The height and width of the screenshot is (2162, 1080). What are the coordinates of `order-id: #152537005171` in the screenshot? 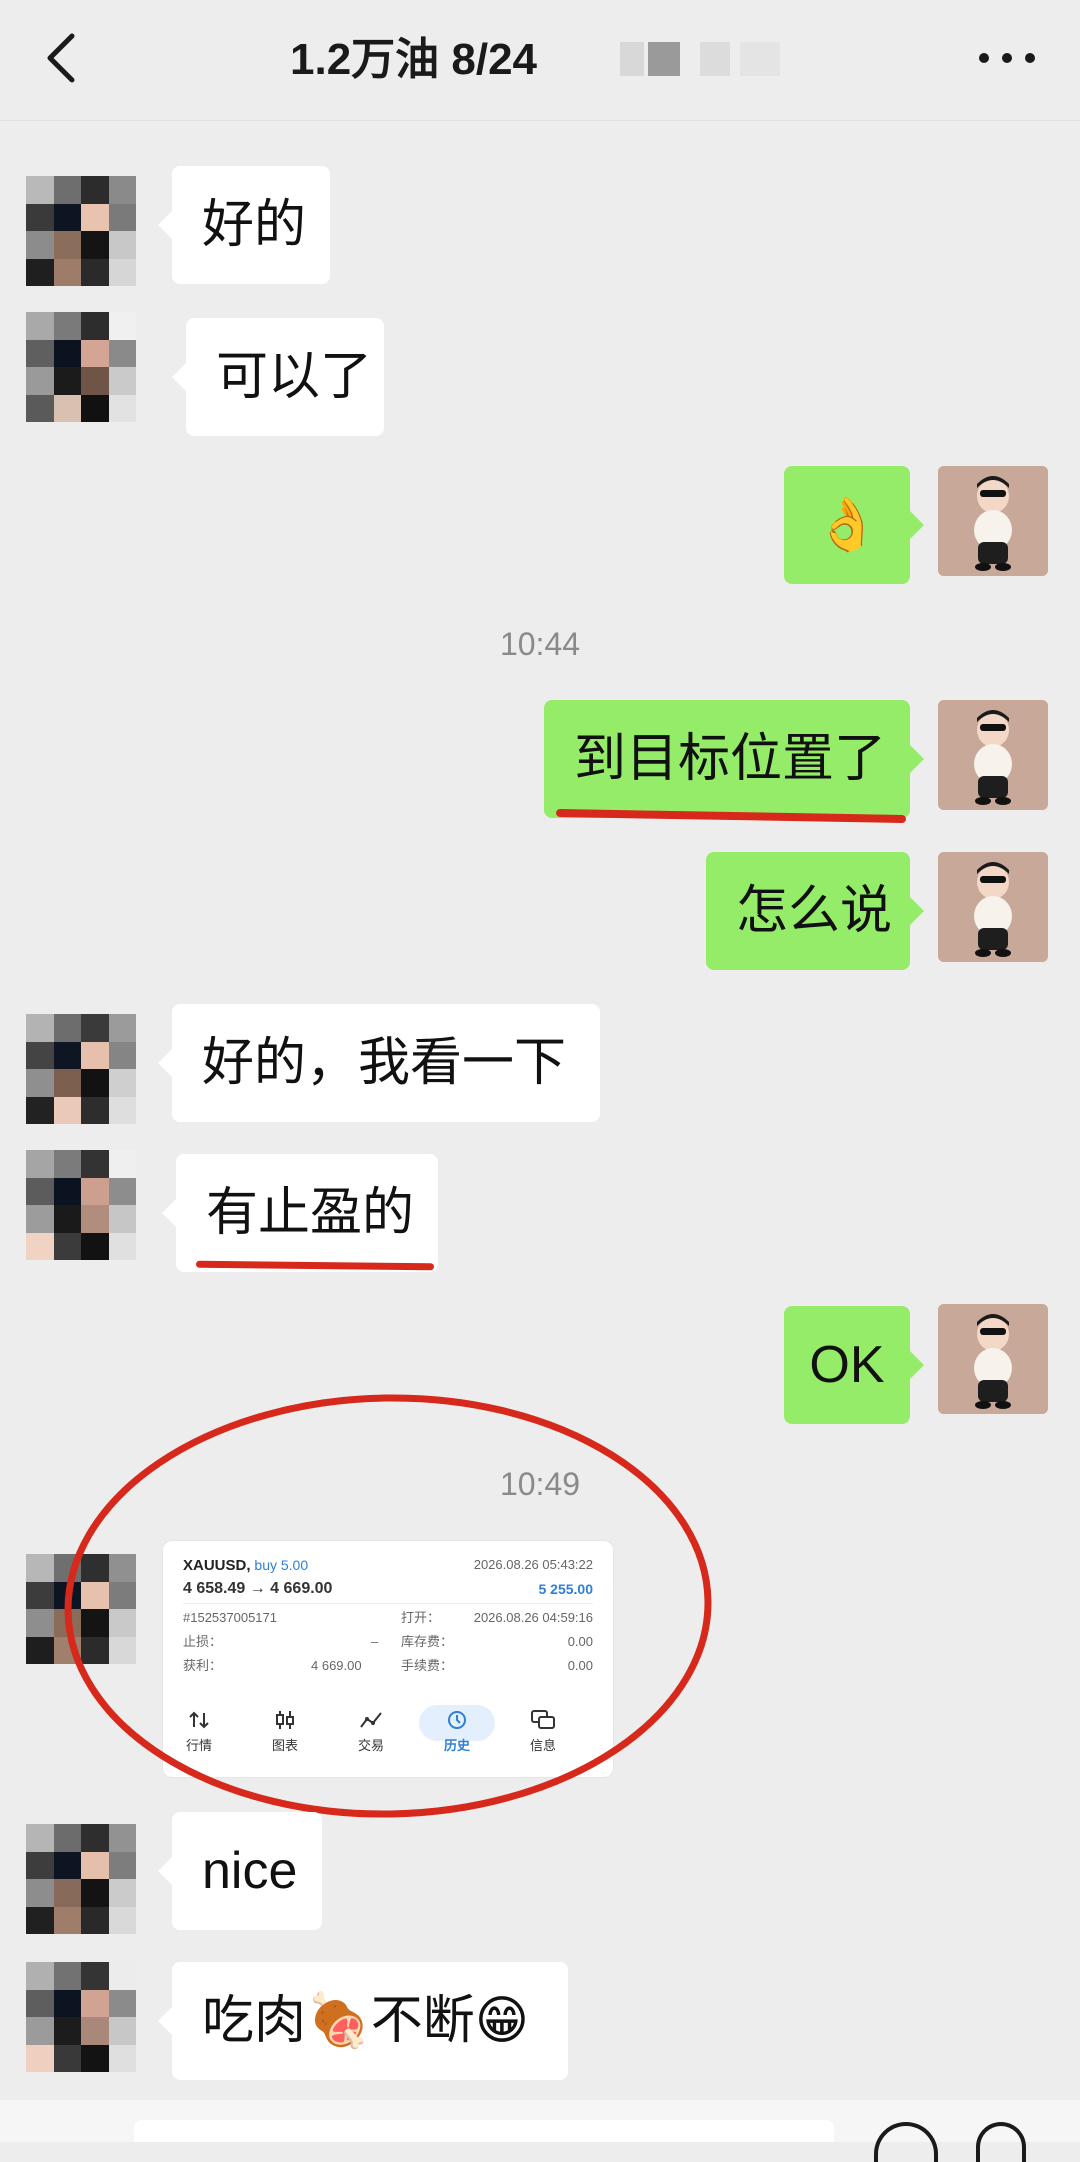 It's located at (230, 1617).